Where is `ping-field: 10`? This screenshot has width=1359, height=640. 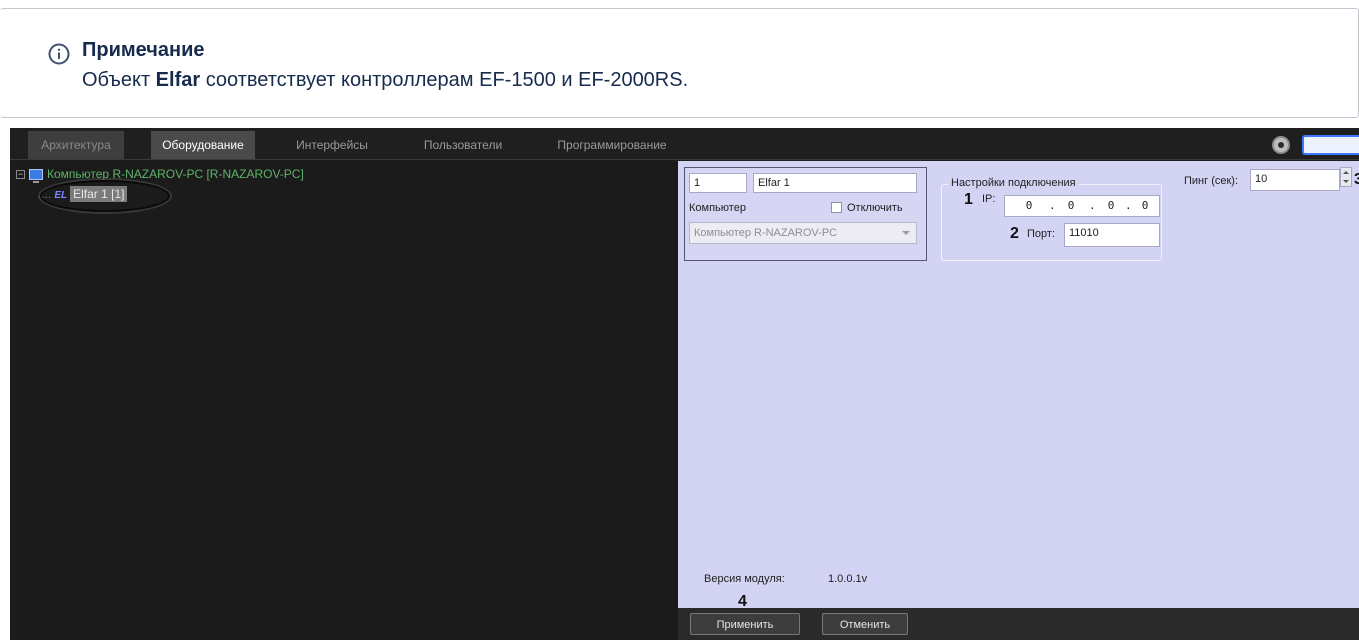
ping-field: 10 is located at coordinates (1295, 180).